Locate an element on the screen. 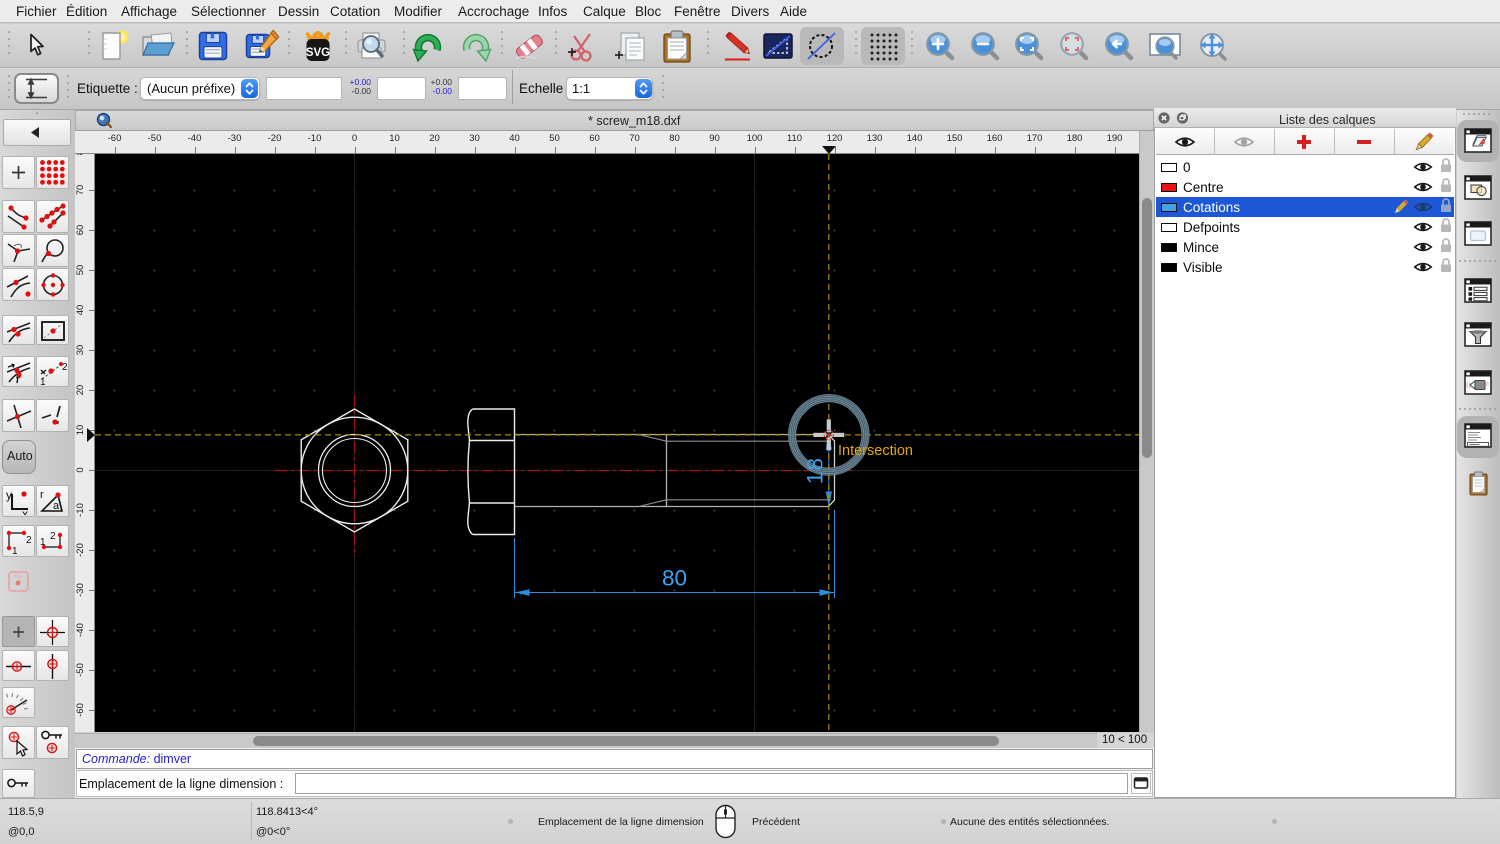 The image size is (1500, 844). svg-text: Intersection is located at coordinates (875, 451).